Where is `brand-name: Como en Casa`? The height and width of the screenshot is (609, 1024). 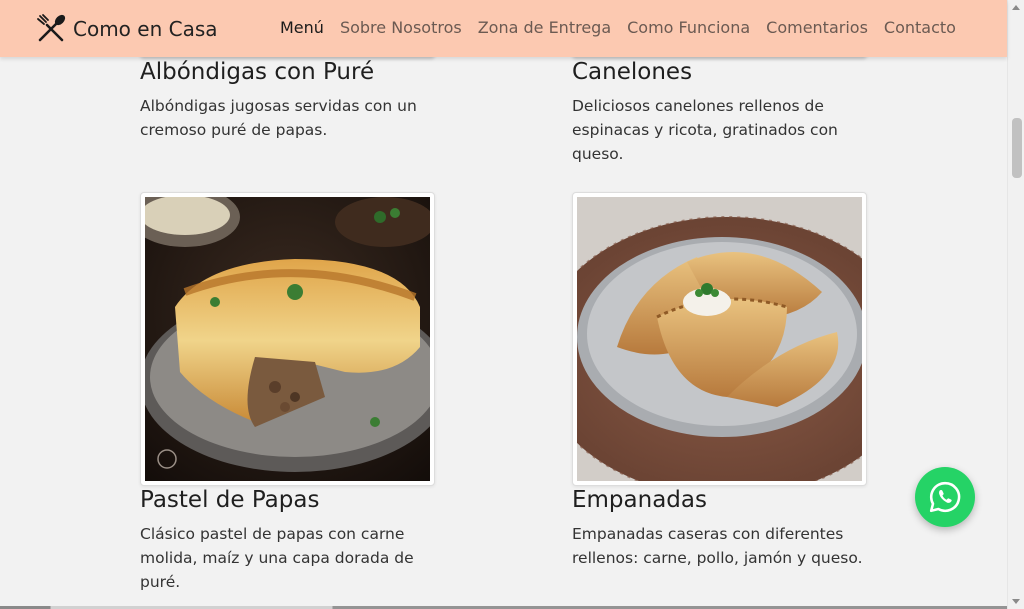 brand-name: Como en Casa is located at coordinates (145, 29).